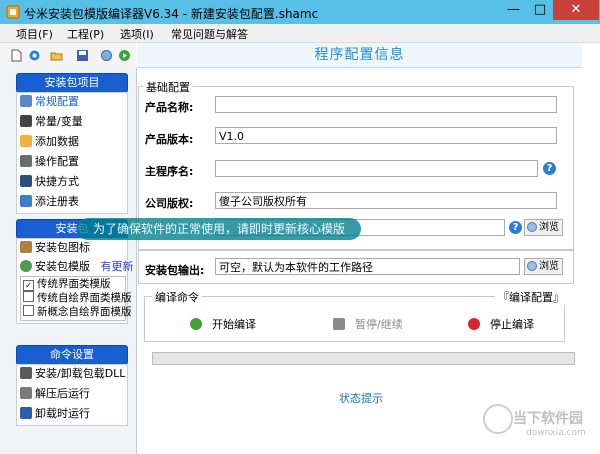  Describe the element at coordinates (234, 324) in the screenshot. I see `start-compile-label: 开始编译` at that location.